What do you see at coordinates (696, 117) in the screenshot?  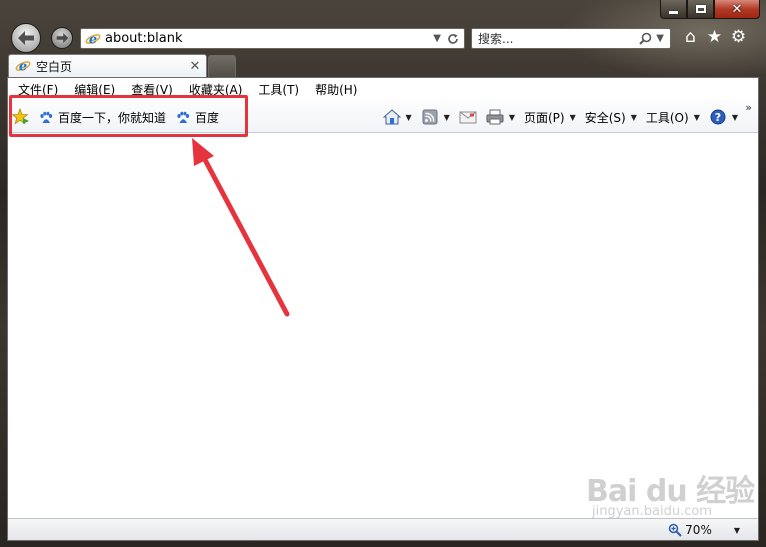 I see `tools-dropdown-icon: ▼` at bounding box center [696, 117].